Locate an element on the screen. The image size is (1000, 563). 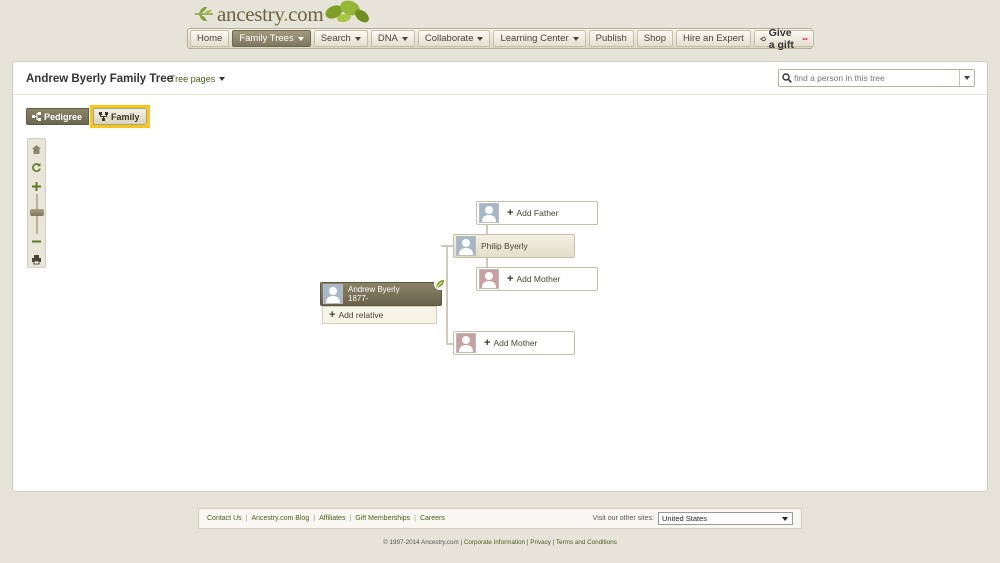
family-view-button: Family is located at coordinates (120, 116).